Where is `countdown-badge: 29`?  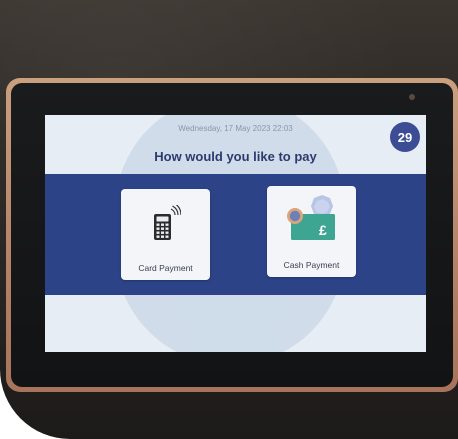 countdown-badge: 29 is located at coordinates (405, 137).